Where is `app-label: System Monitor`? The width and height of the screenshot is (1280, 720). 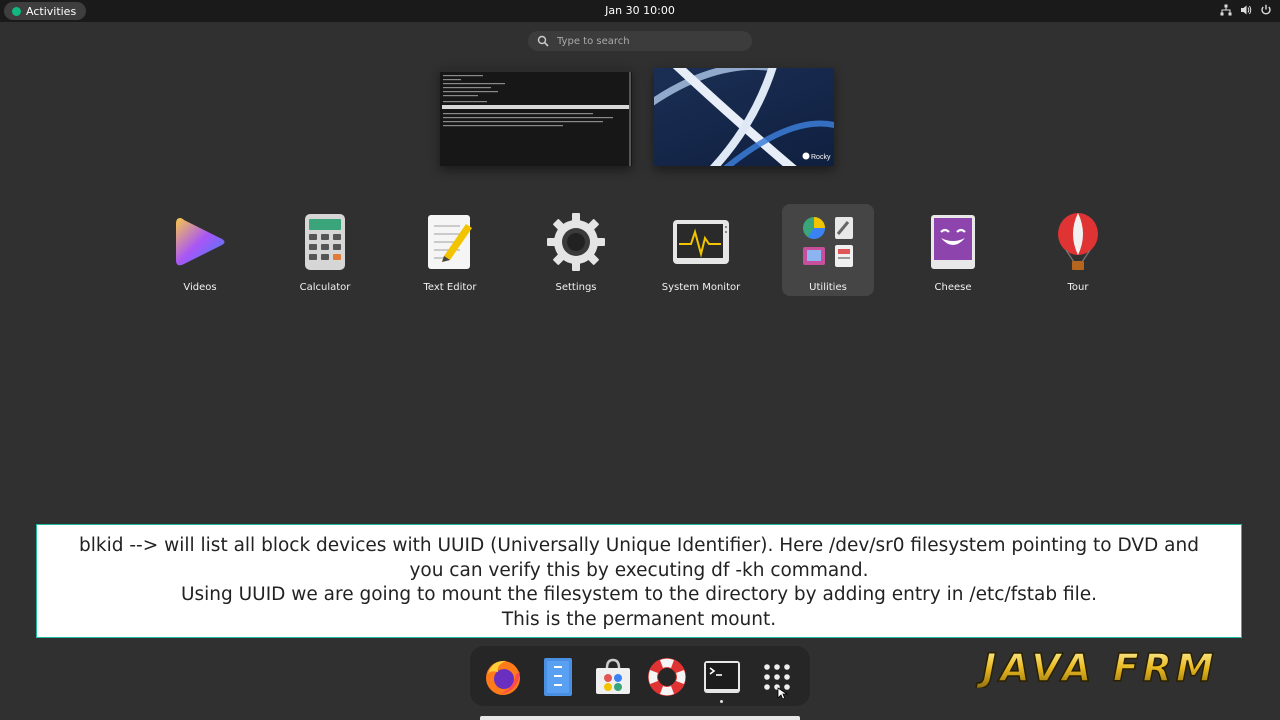 app-label: System Monitor is located at coordinates (701, 287).